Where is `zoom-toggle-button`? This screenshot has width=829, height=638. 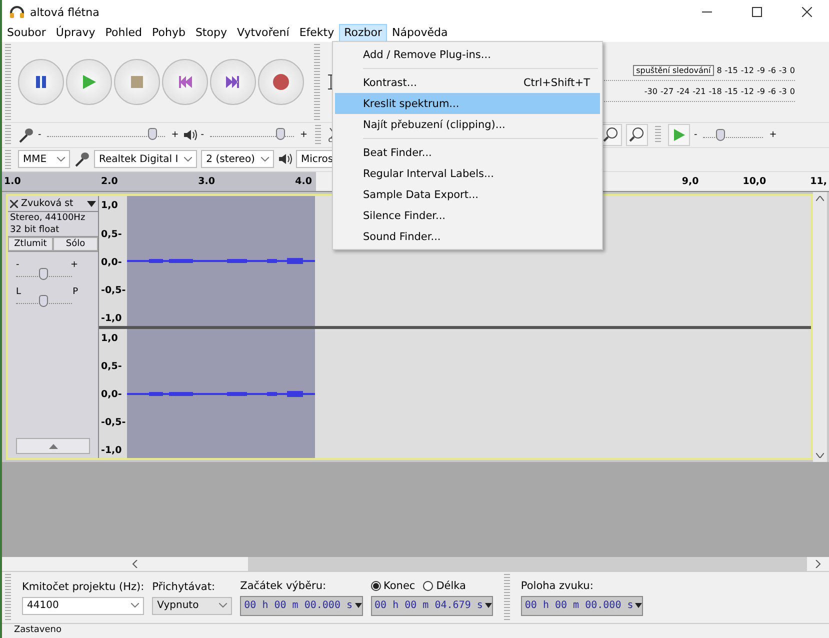
zoom-toggle-button is located at coordinates (637, 135).